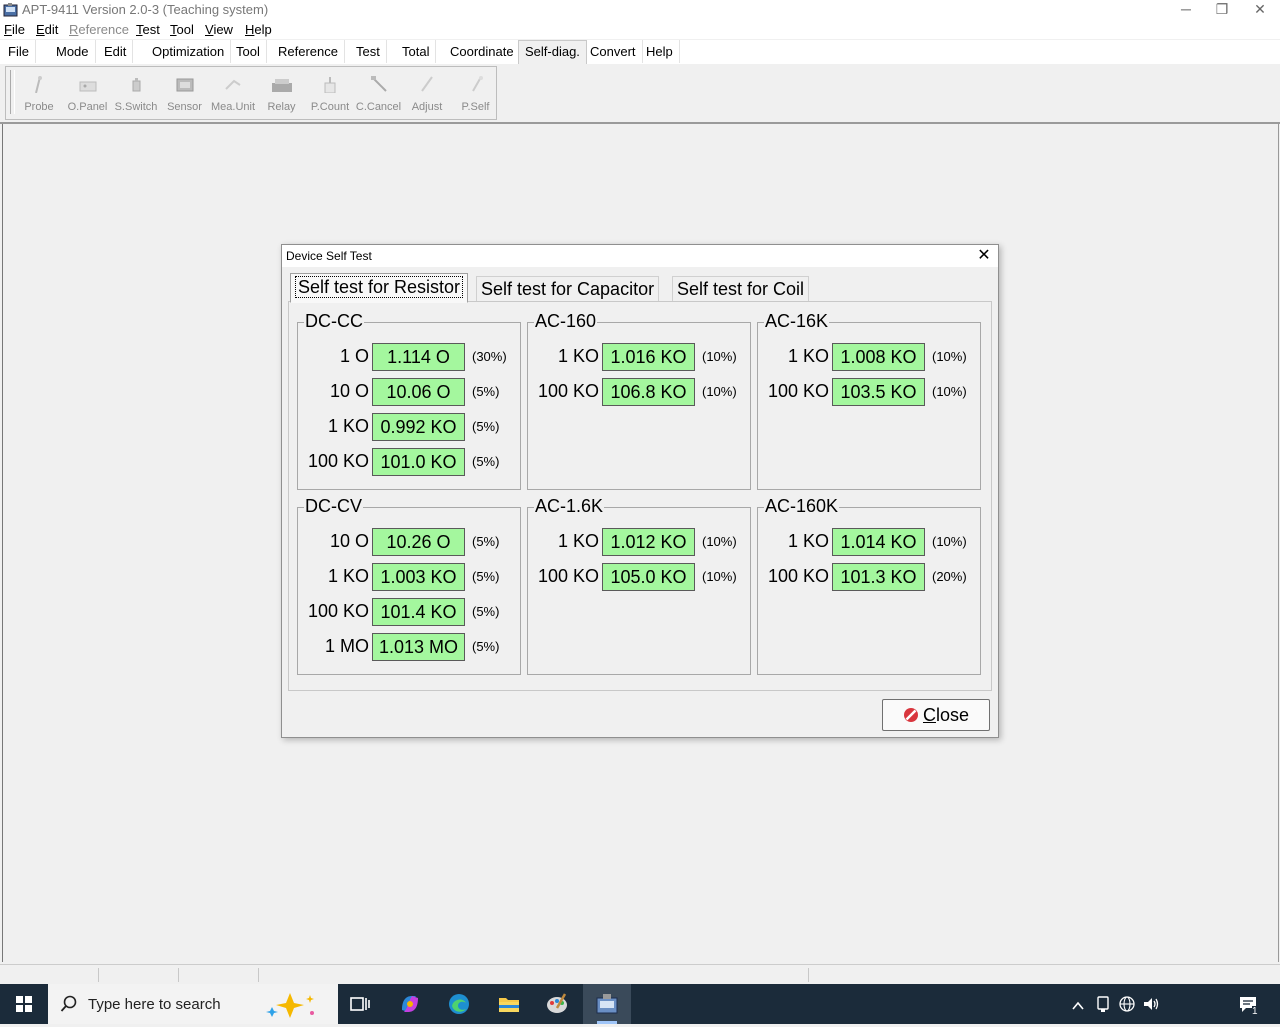 The width and height of the screenshot is (1280, 1027). I want to click on relay-icon, so click(281, 85).